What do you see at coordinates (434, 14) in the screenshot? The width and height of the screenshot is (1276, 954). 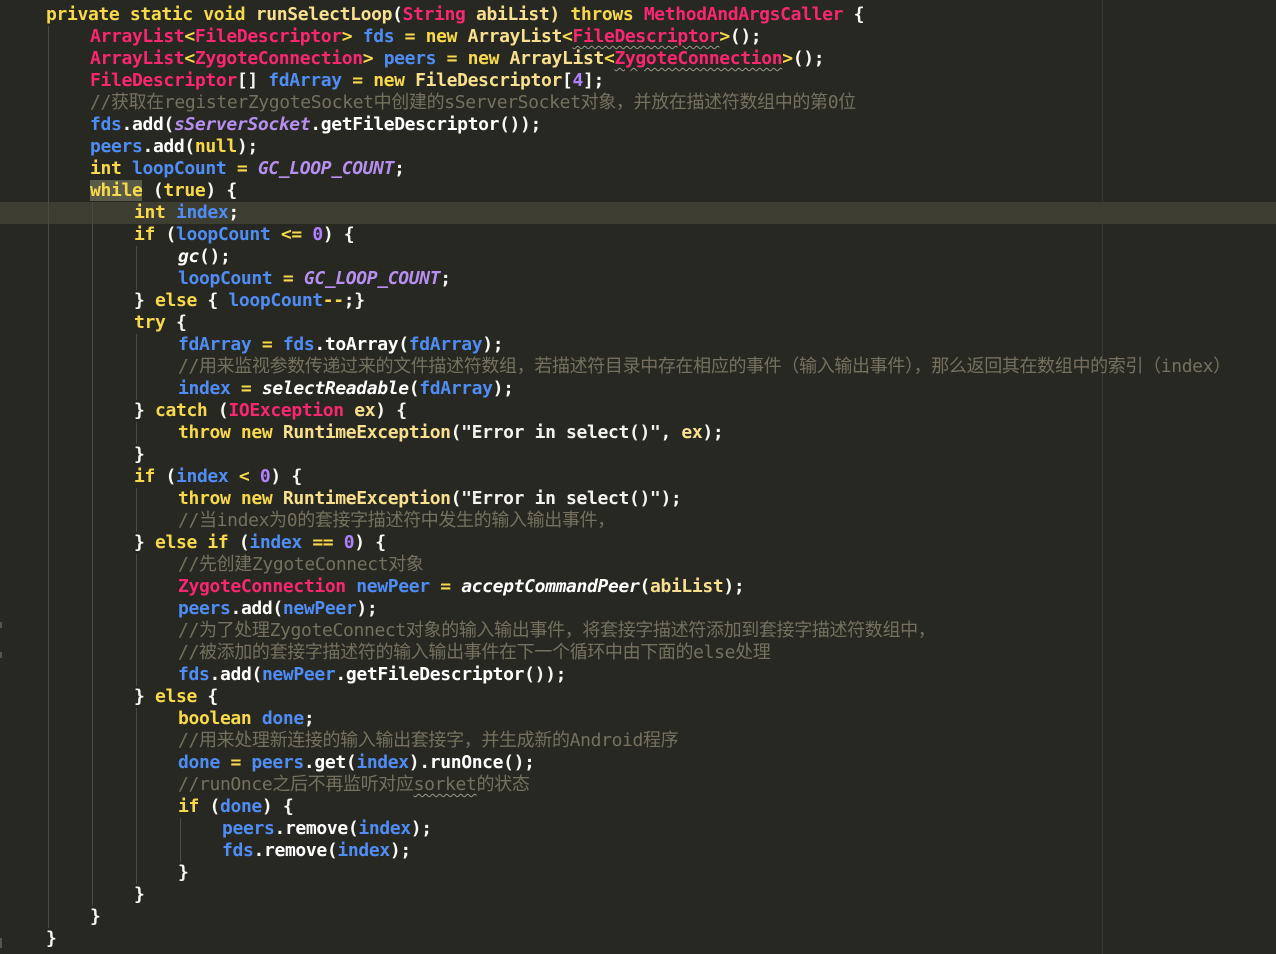 I see `code-token: String` at bounding box center [434, 14].